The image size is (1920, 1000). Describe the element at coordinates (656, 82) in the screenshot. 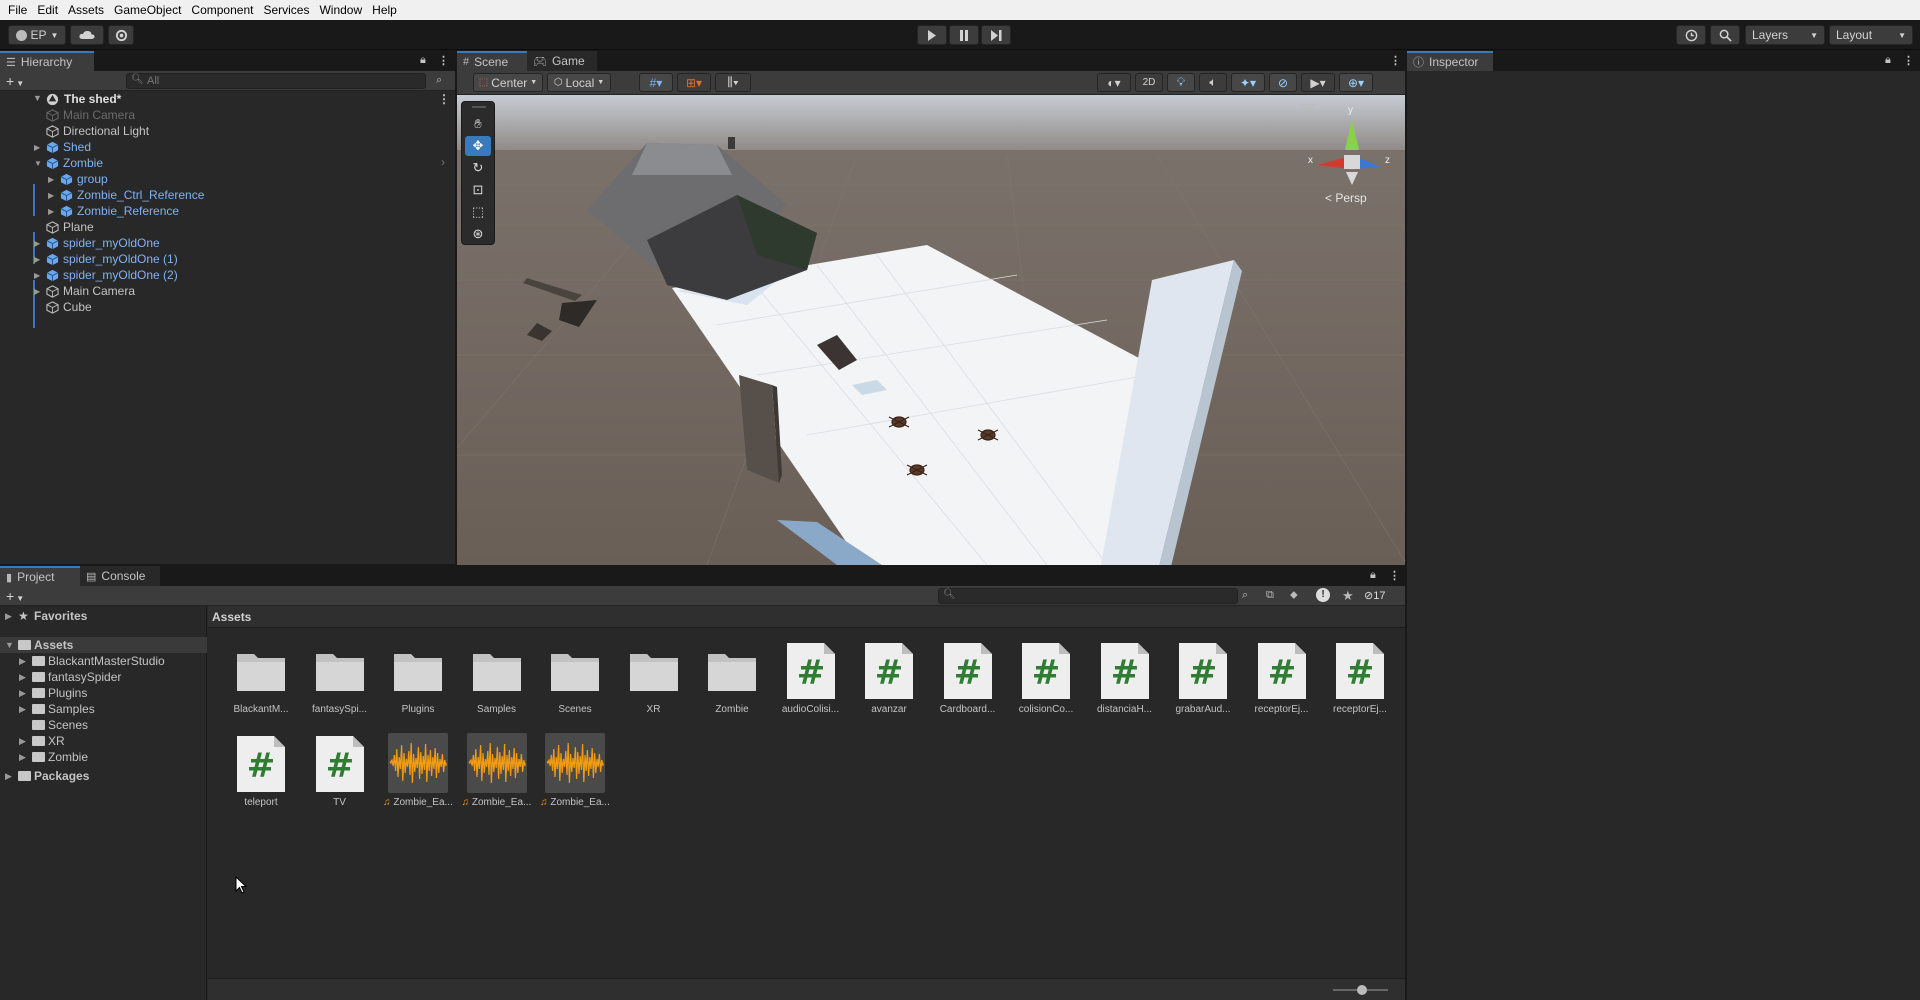

I see `grid-snap-button: #▾` at that location.